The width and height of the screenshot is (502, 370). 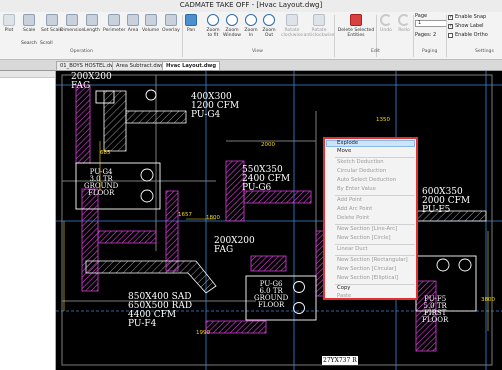 I want to click on menu-item-auto-select-deduction: Auto Select Deduction, so click(x=366, y=180).